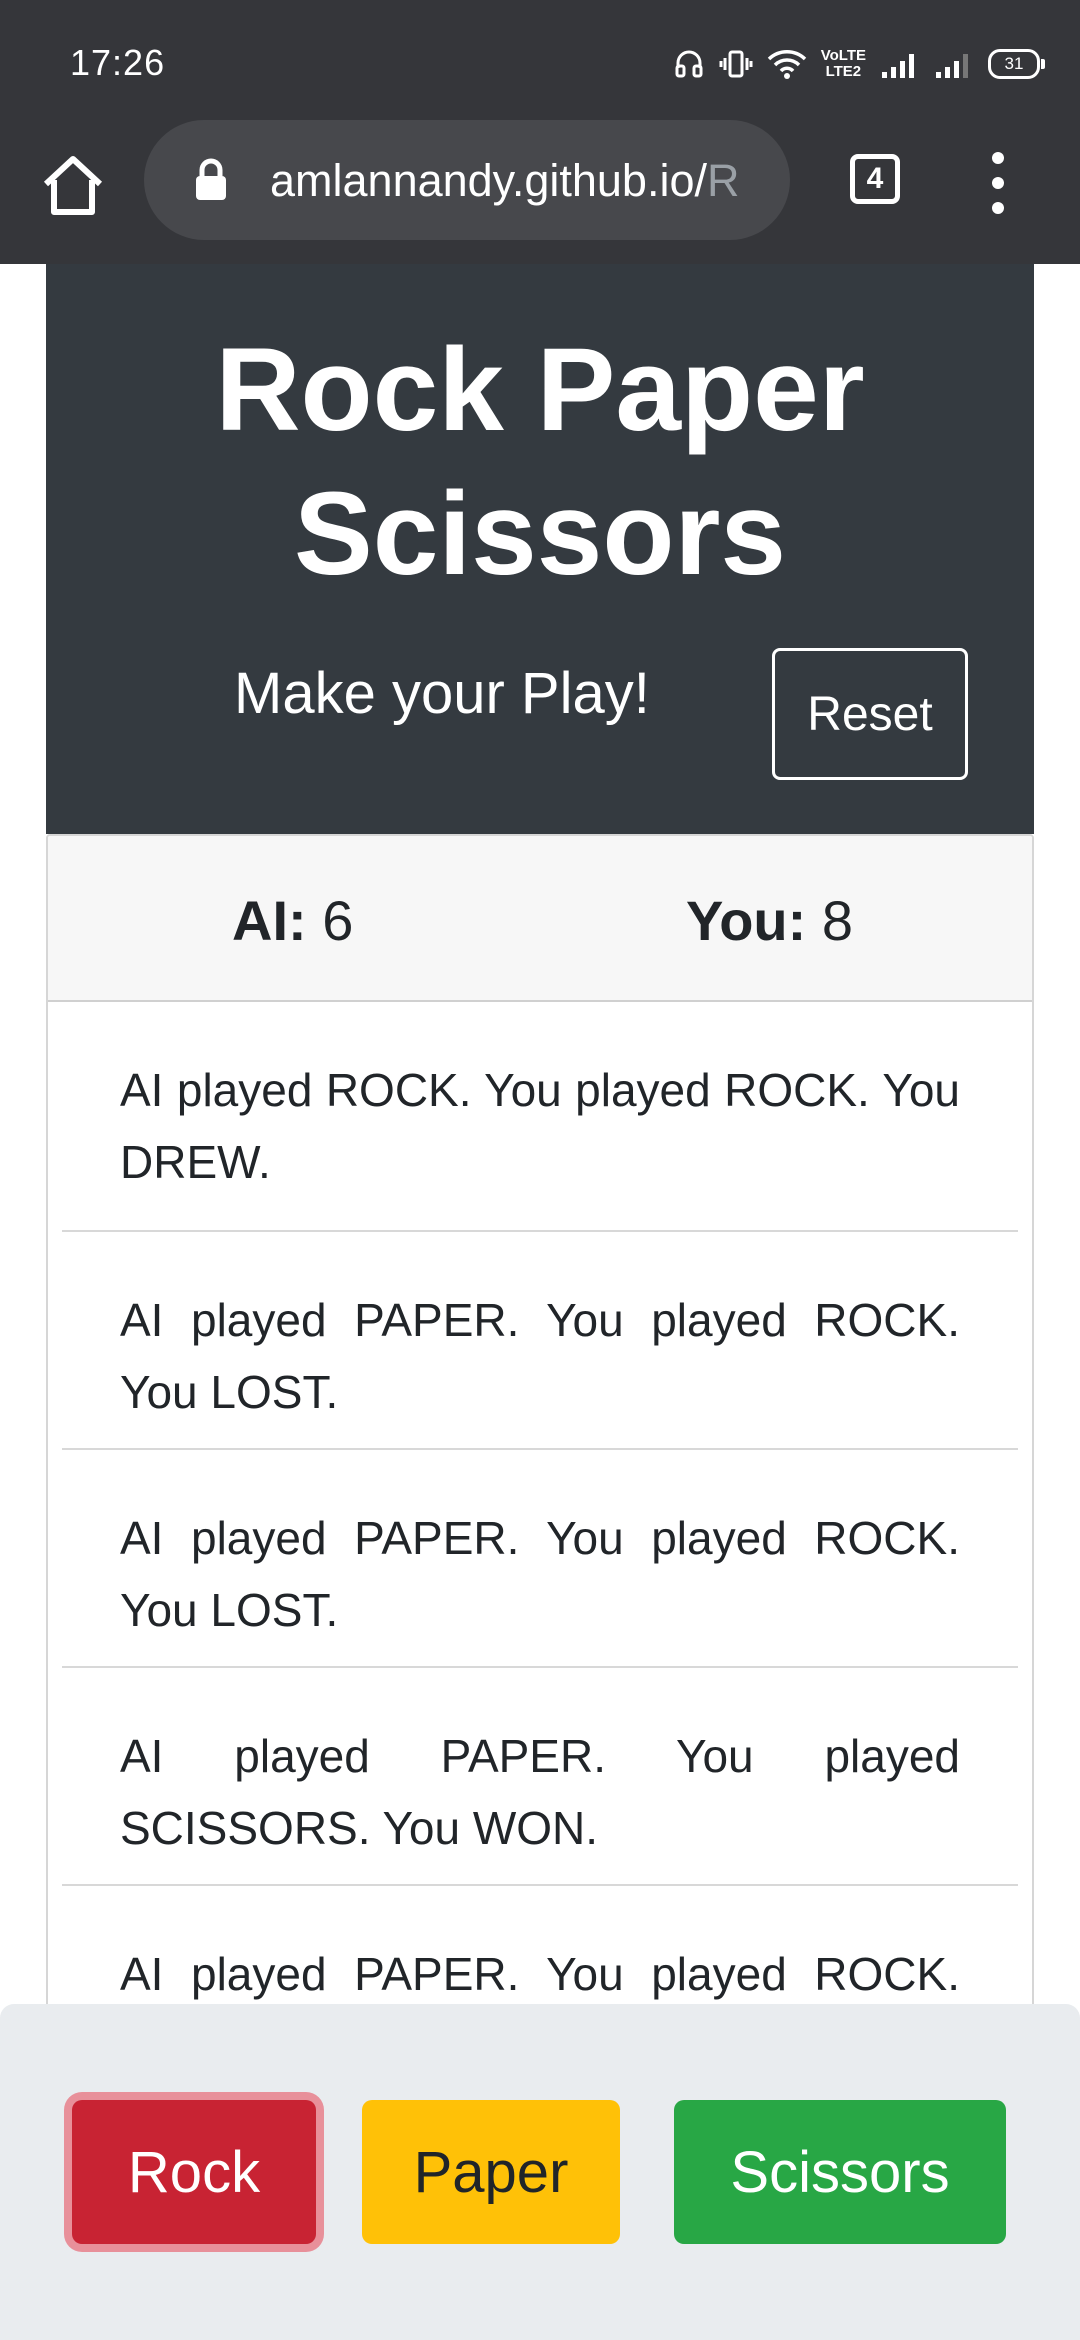 Image resolution: width=1080 pixels, height=2340 pixels. I want to click on tab-count: 4, so click(875, 178).